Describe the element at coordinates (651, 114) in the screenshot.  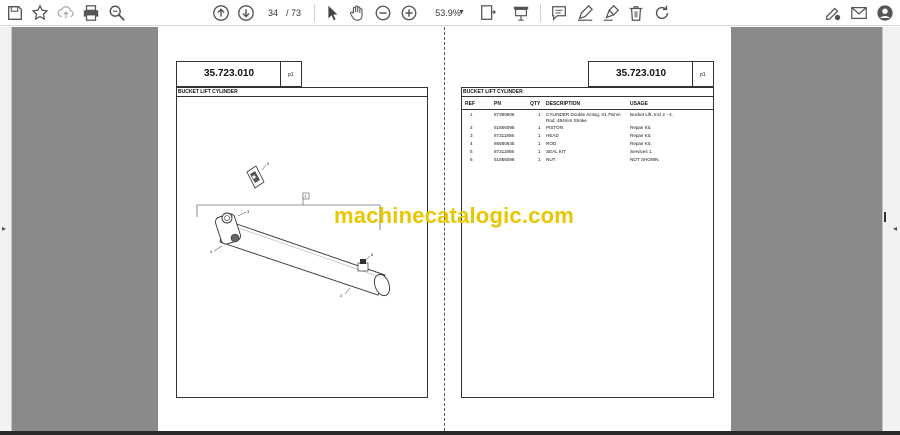
I see `table-row-1-usage: Bucket Lift, Incl 2 - 4.` at that location.